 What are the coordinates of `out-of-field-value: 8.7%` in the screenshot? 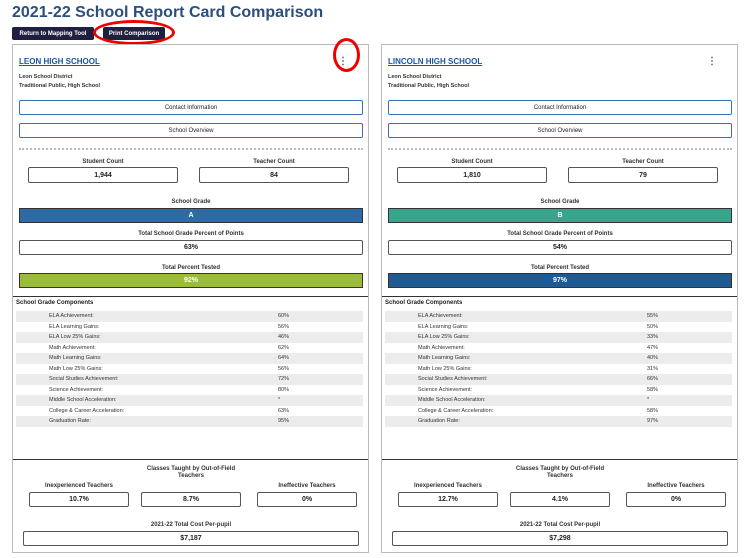 It's located at (191, 499).